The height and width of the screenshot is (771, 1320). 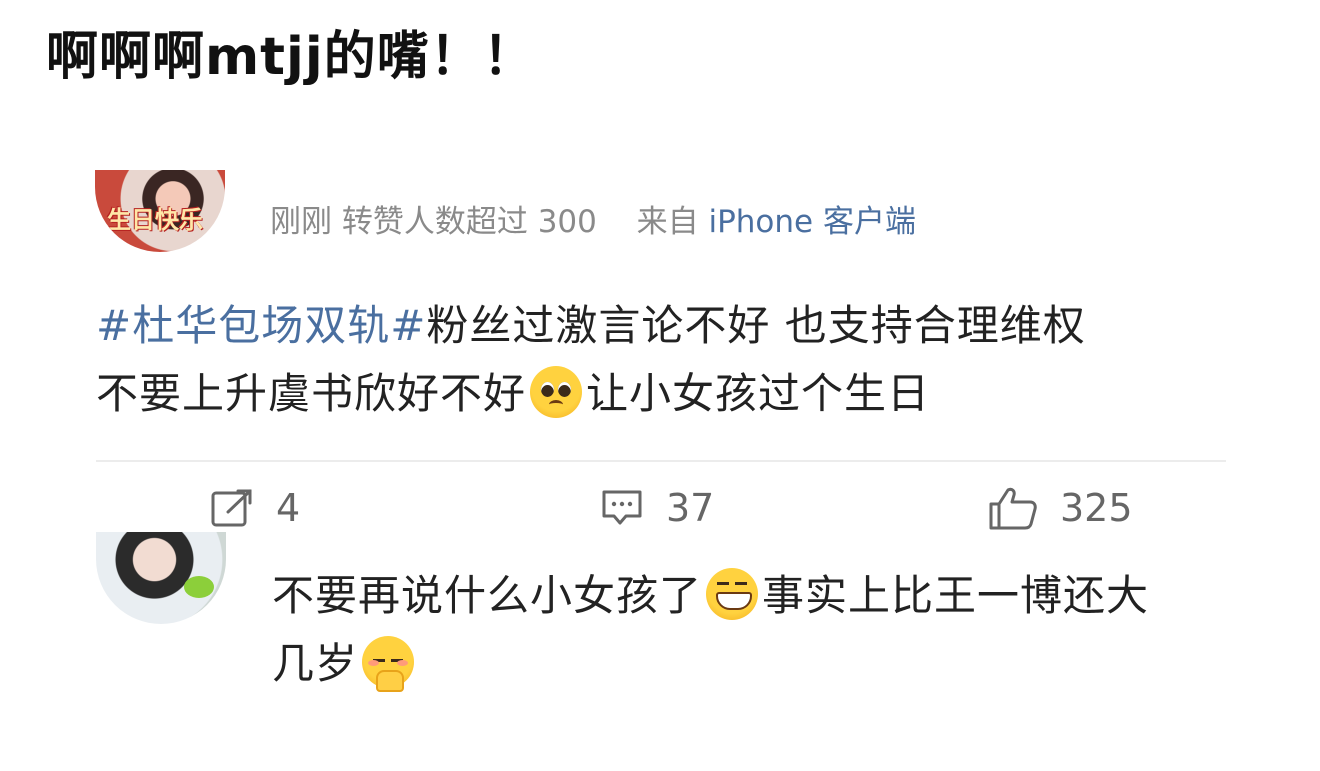 I want to click on overlay-caption: 啊啊啊mtjj的嘴！！, so click(x=291, y=57).